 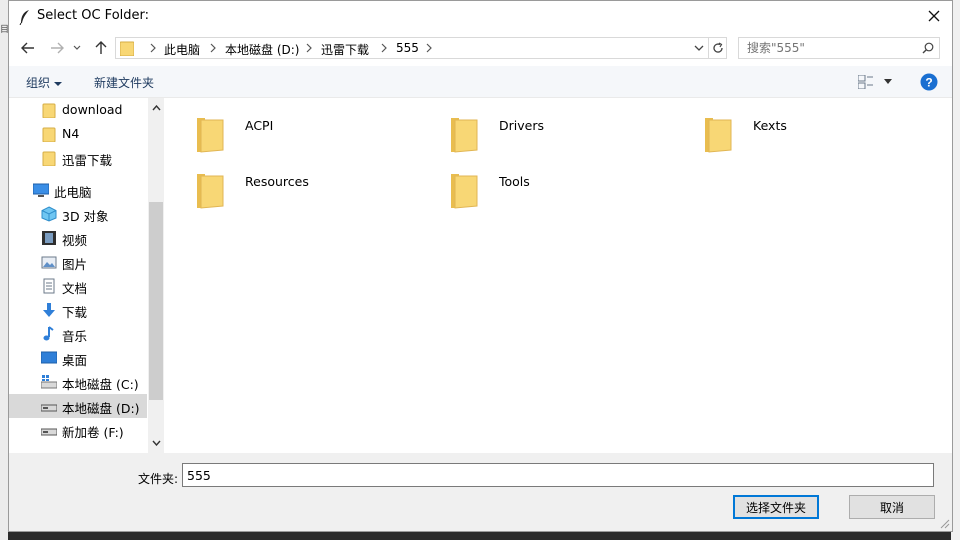 I want to click on sidebar-item-this-pc: 此电脑, so click(x=78, y=190).